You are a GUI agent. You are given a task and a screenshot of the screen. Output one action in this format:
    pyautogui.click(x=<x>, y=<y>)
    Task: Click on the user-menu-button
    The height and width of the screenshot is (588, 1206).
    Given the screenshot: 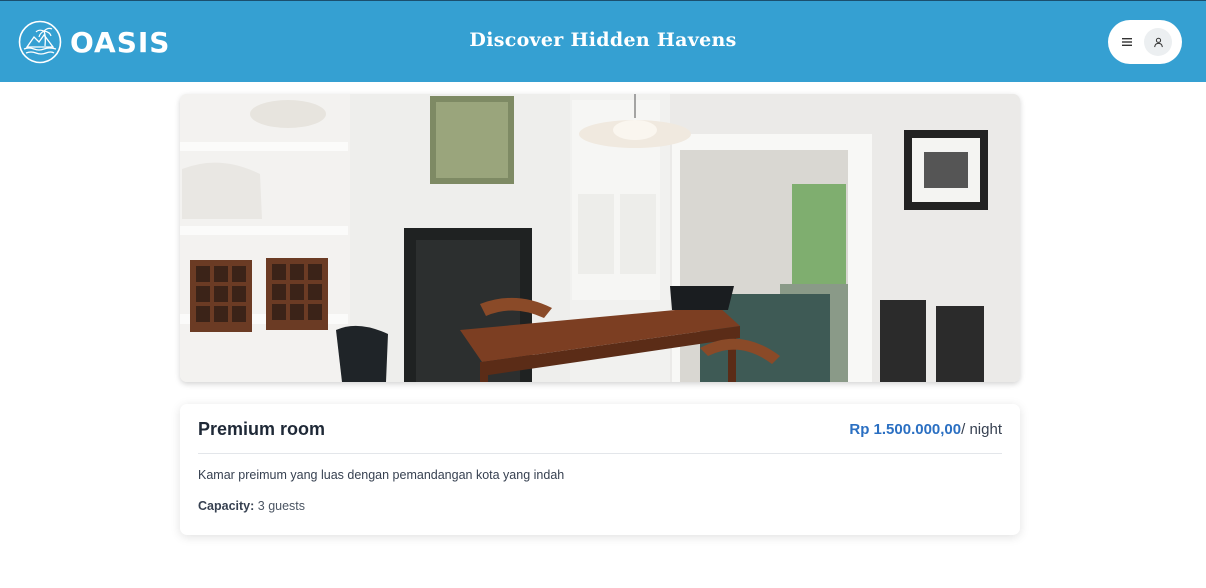 What is the action you would take?
    pyautogui.click(x=1145, y=42)
    